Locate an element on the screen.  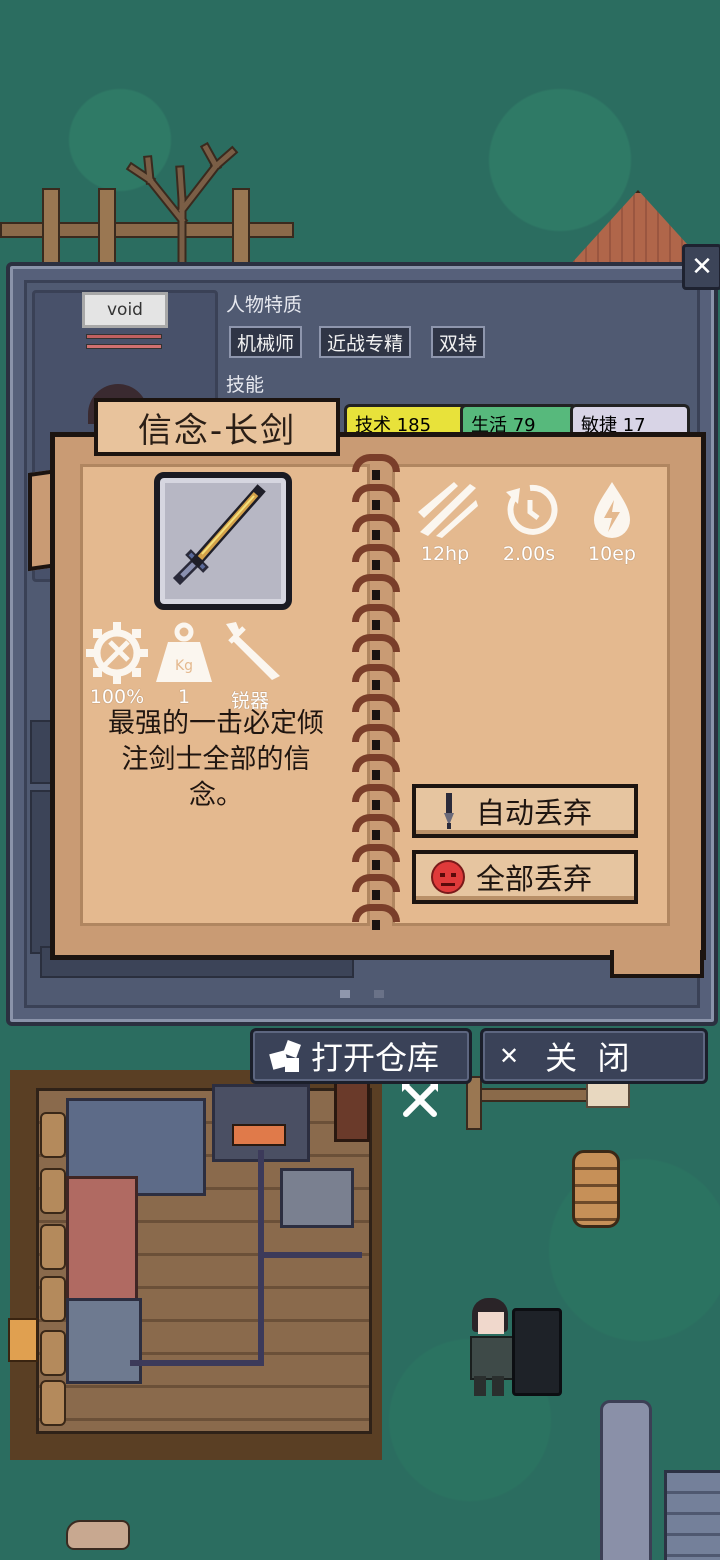
discard-all-label: 全部丢弃 is located at coordinates (534, 879).